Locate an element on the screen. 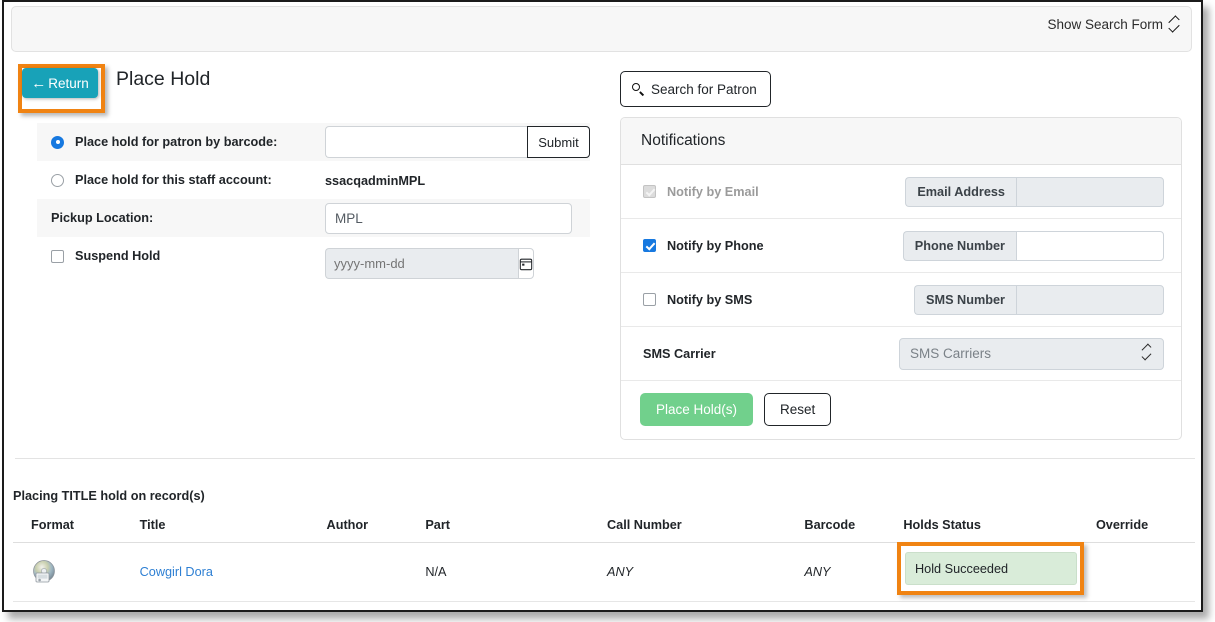 This screenshot has height=622, width=1215. sms-number-group: SMS Number is located at coordinates (1039, 299).